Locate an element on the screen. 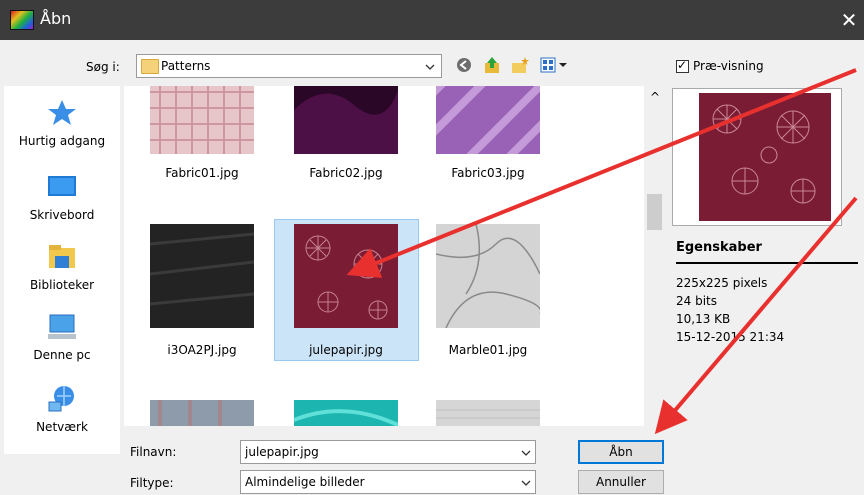 This screenshot has height=495, width=864. filename-input: julepapir.jpg is located at coordinates (388, 452).